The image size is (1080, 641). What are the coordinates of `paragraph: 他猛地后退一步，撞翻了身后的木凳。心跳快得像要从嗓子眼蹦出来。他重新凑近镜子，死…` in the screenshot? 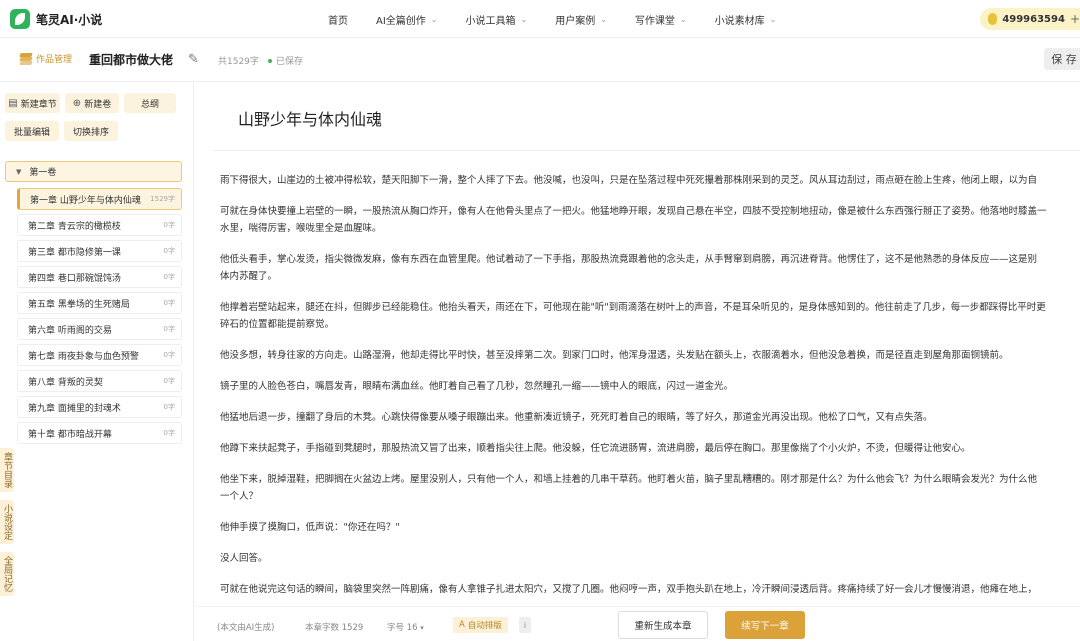 It's located at (650, 417).